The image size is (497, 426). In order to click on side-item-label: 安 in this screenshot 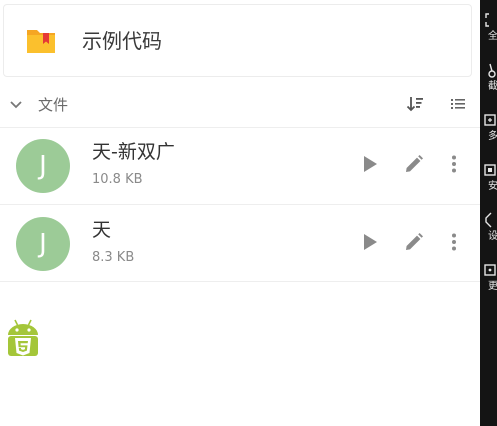, I will do `click(492, 186)`.